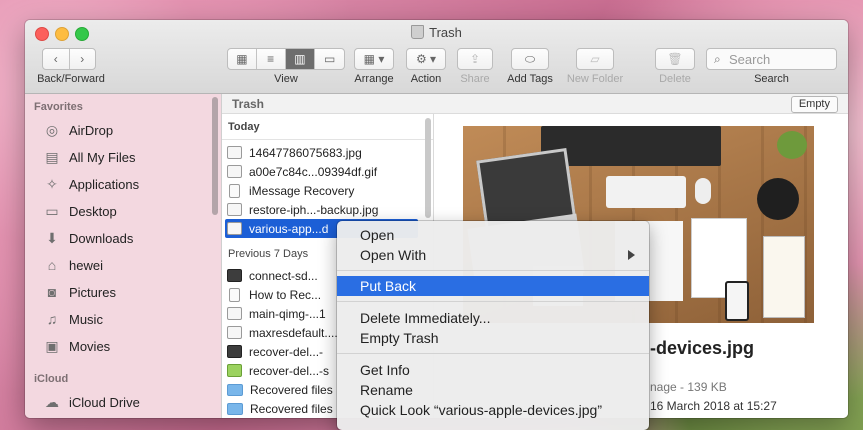 This screenshot has width=863, height=430. Describe the element at coordinates (242, 59) in the screenshot. I see `icon-view-button: ▦` at that location.